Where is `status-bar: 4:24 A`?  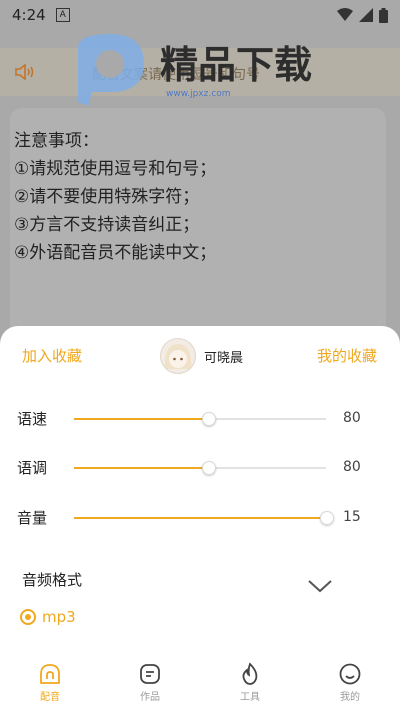 status-bar: 4:24 A is located at coordinates (200, 15).